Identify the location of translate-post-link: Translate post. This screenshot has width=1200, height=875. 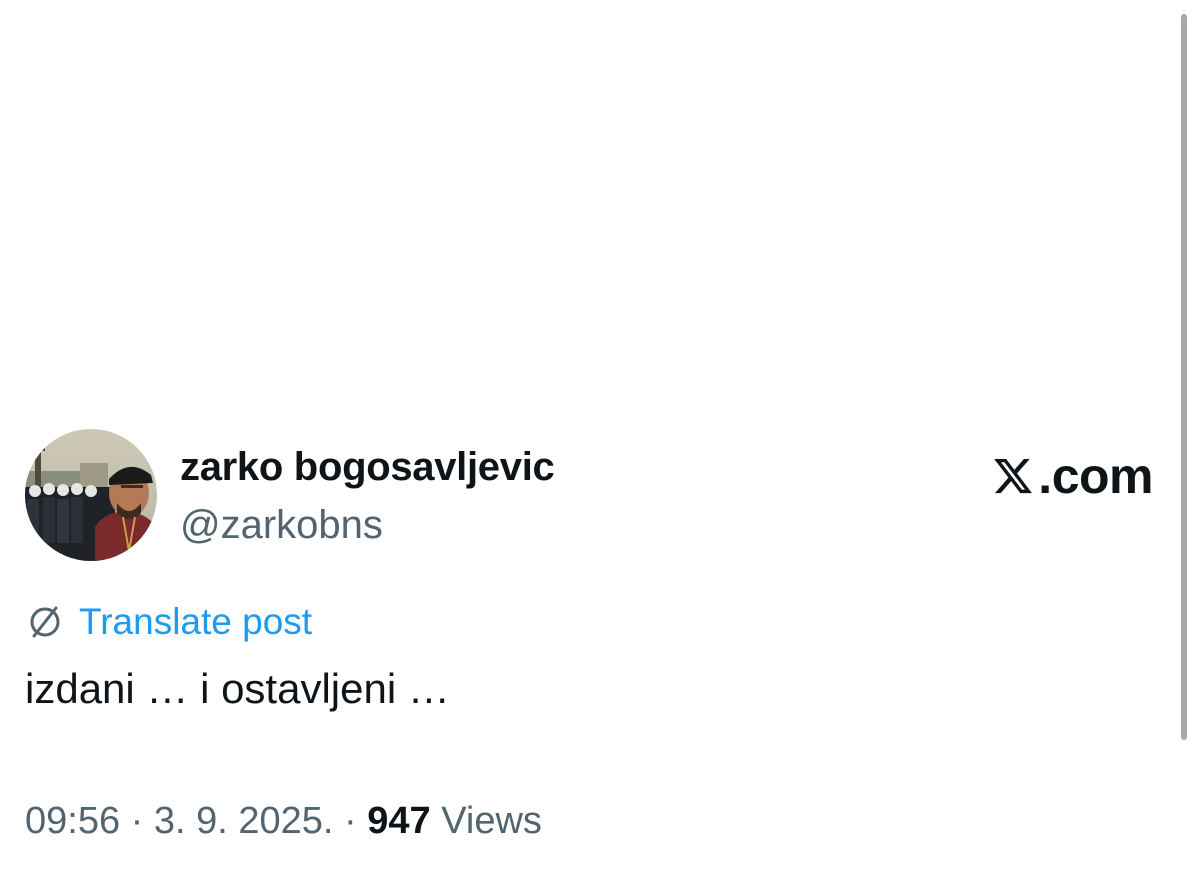
(168, 622).